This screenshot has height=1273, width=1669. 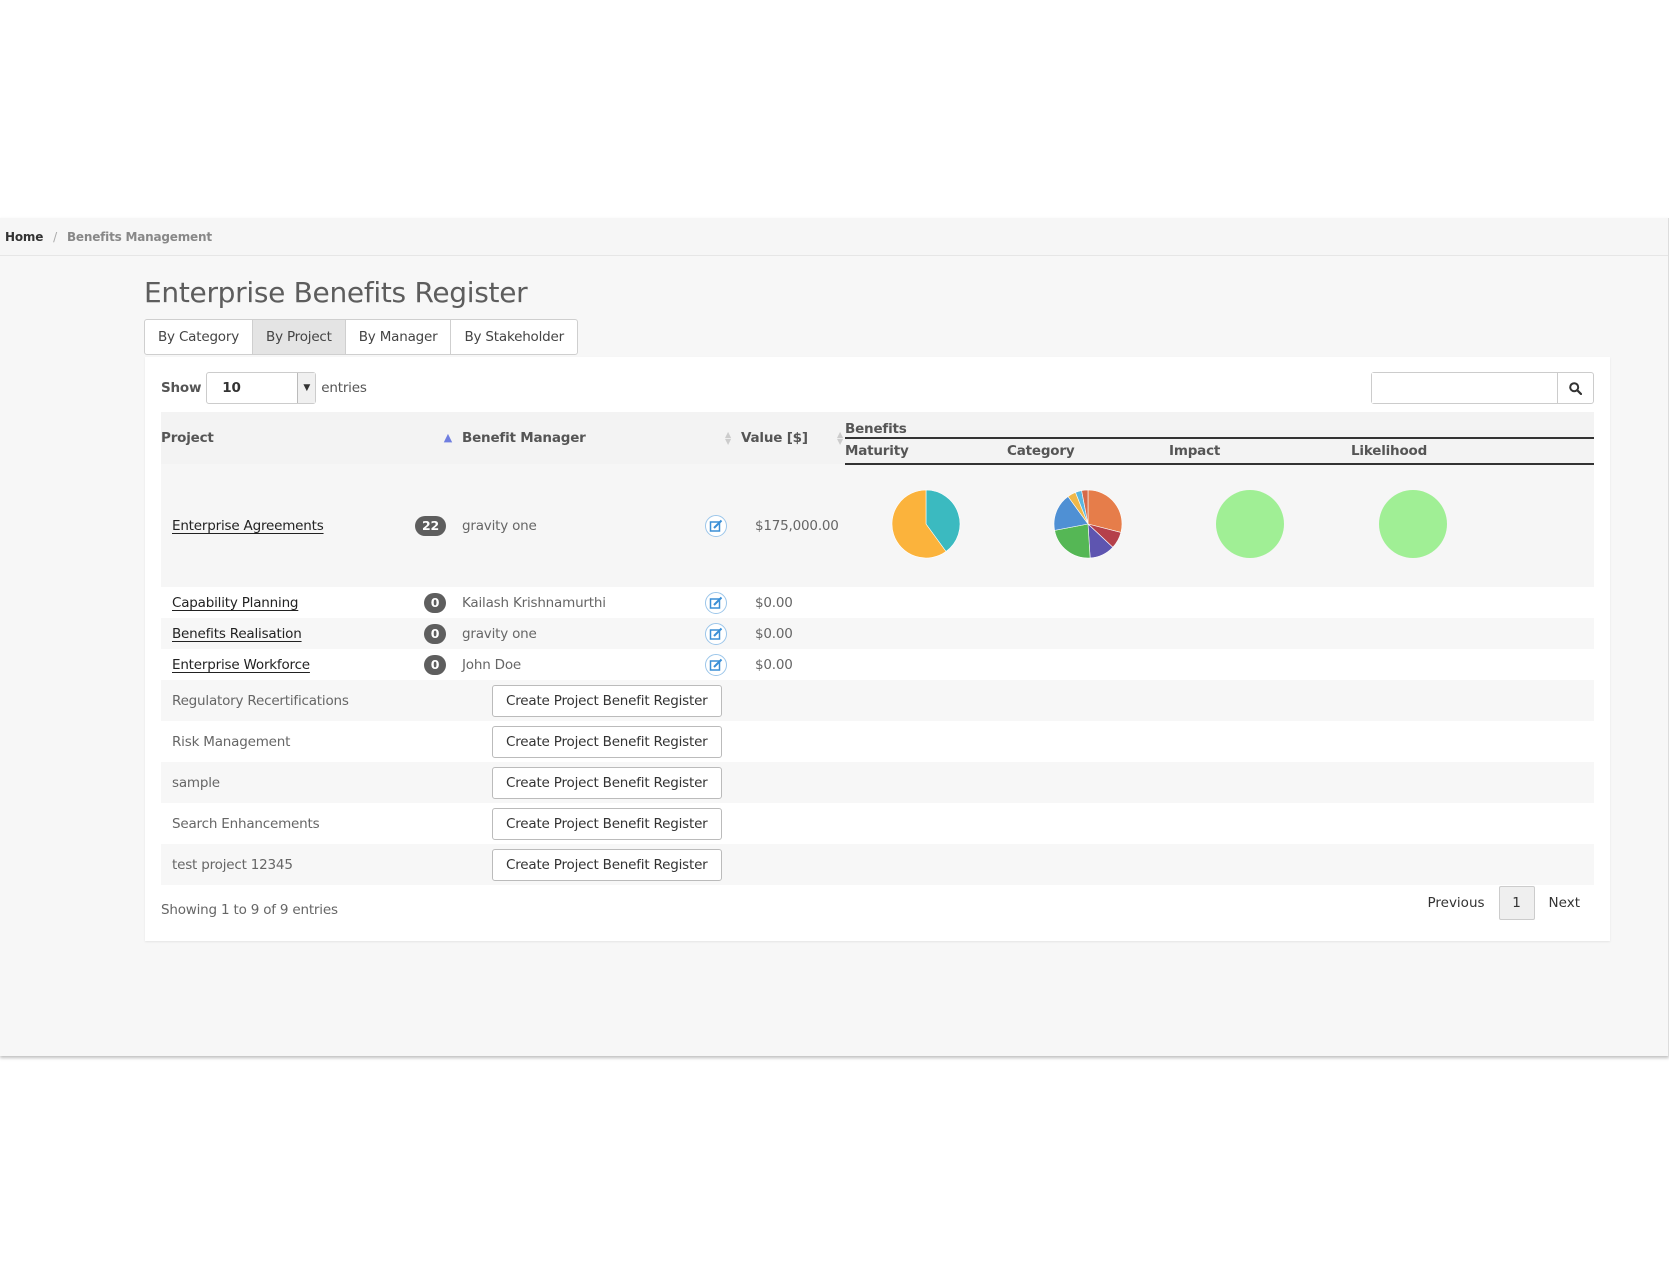 I want to click on maturity-pie-cell, so click(x=926, y=525).